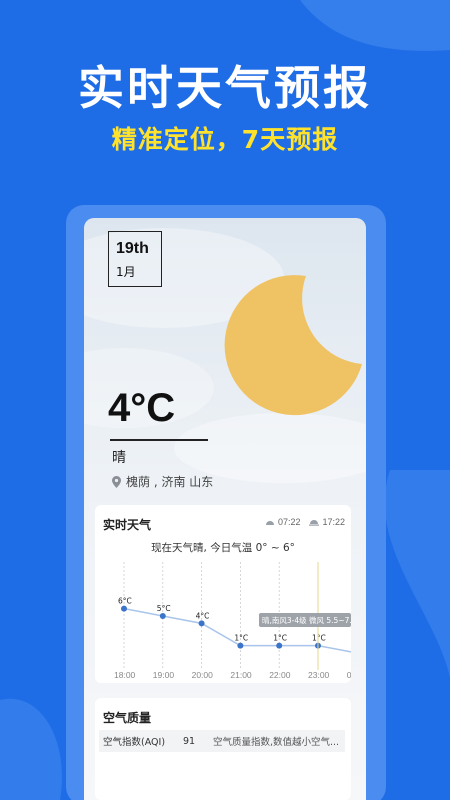  What do you see at coordinates (225, 88) in the screenshot?
I see `headline: 实时天气预报` at bounding box center [225, 88].